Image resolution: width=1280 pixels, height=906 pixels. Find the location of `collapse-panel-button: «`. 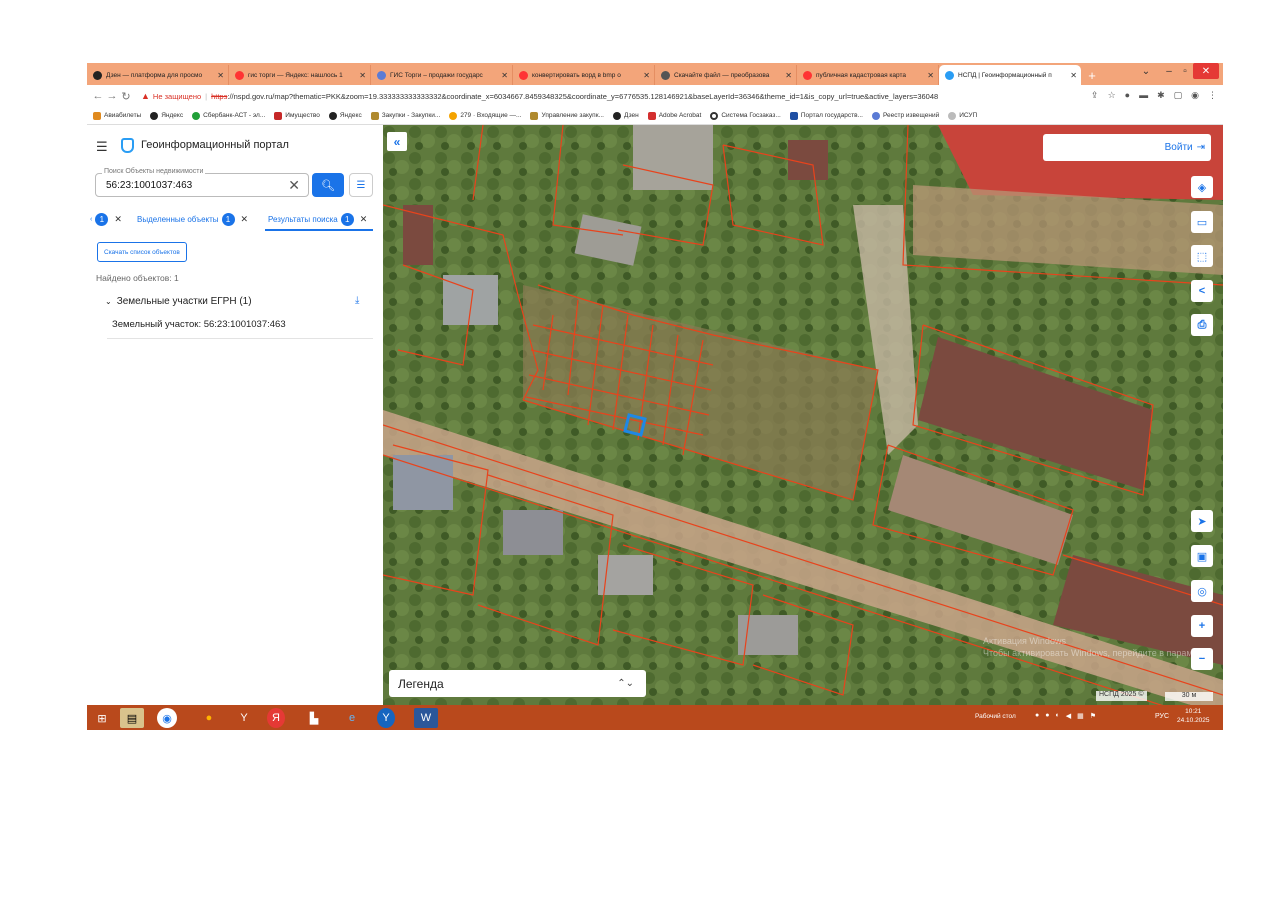

collapse-panel-button: « is located at coordinates (397, 141).